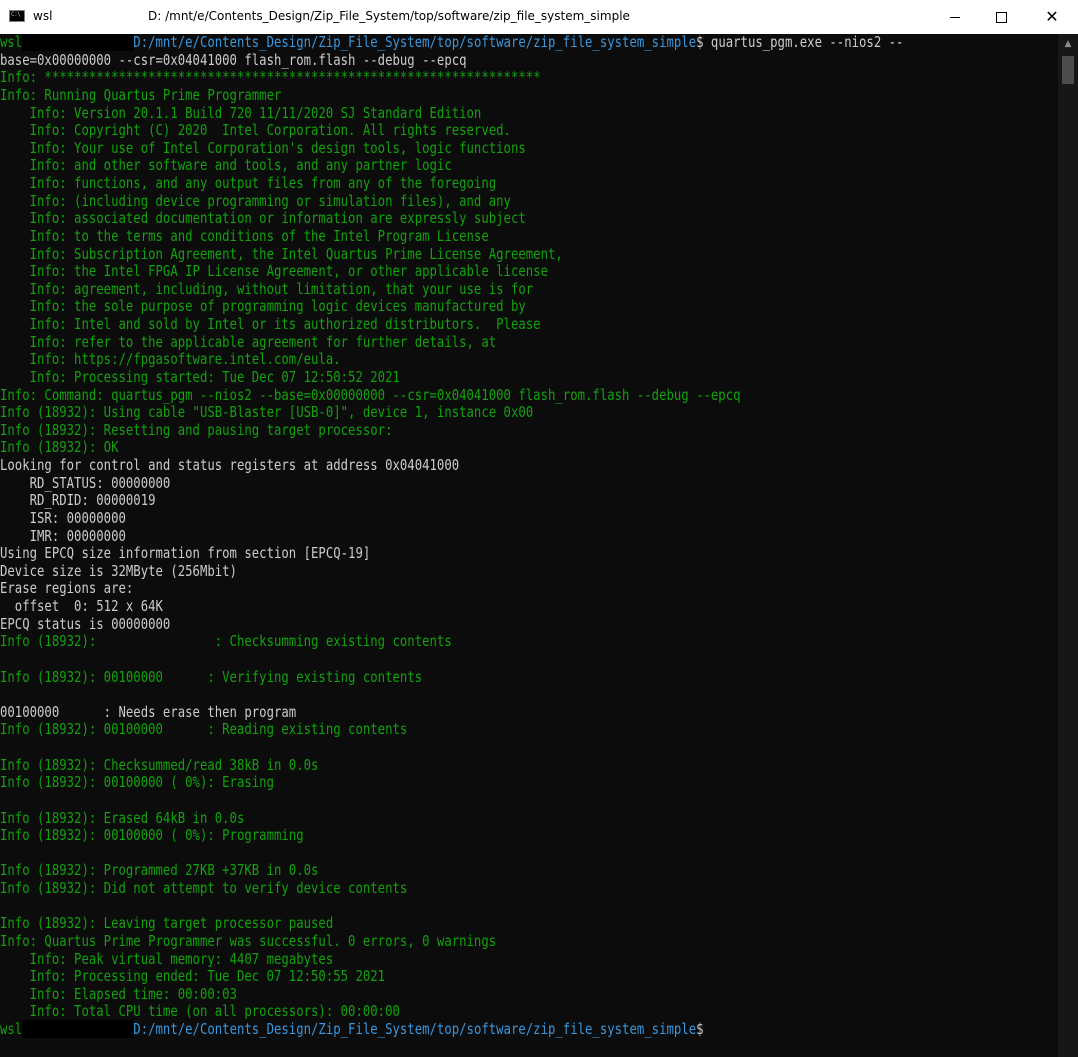 This screenshot has height=1057, width=1078. Describe the element at coordinates (67, 588) in the screenshot. I see `output-line: Erase regions are:` at that location.